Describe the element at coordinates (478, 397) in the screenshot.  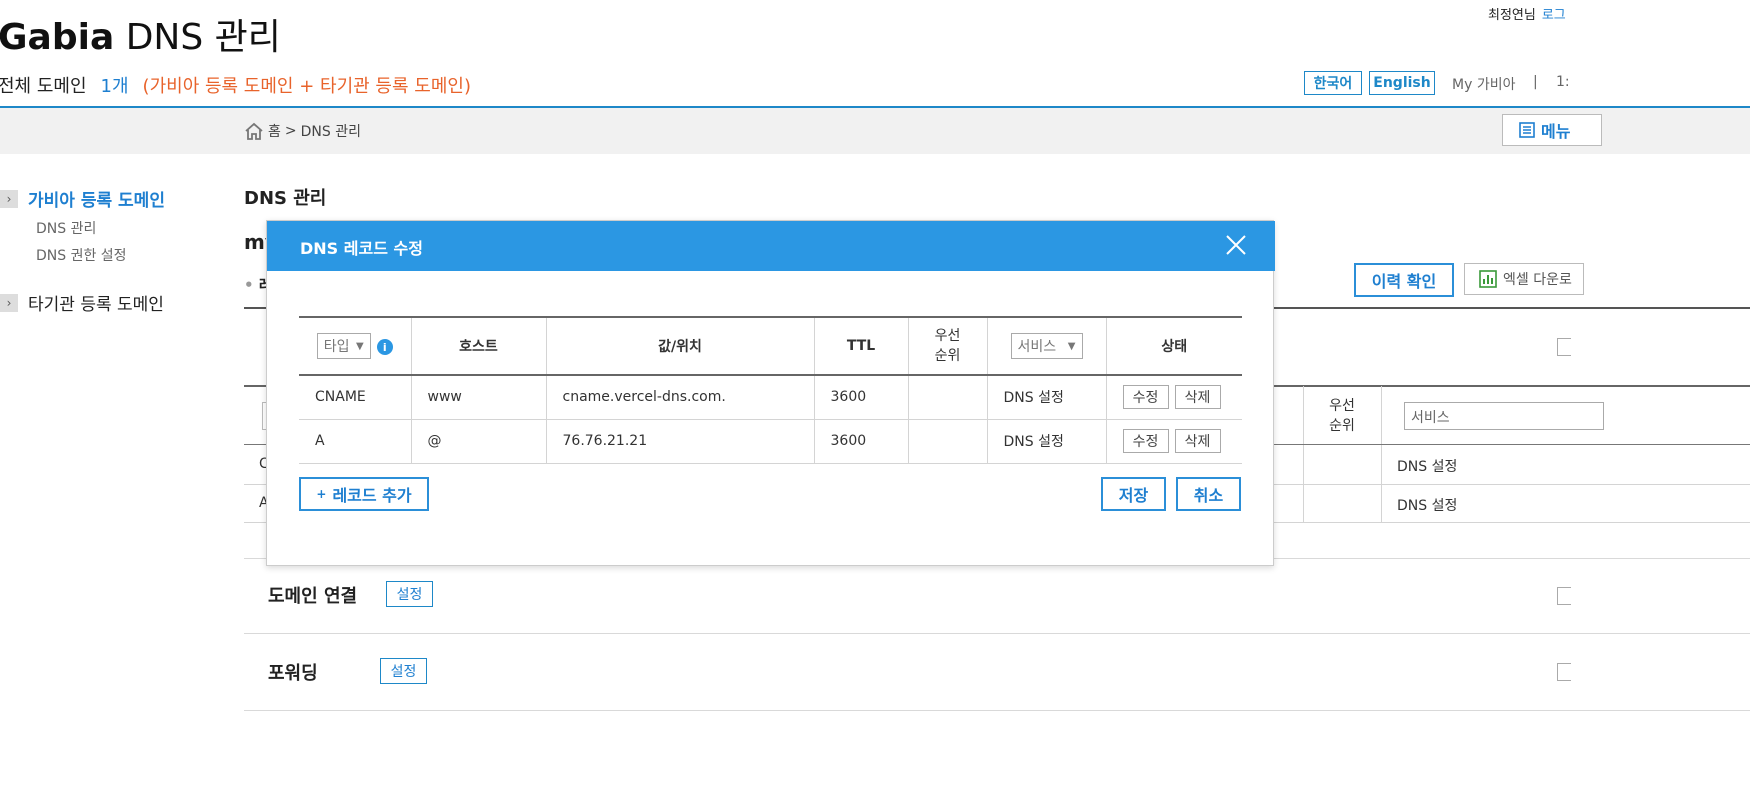
I see `record-host: www` at that location.